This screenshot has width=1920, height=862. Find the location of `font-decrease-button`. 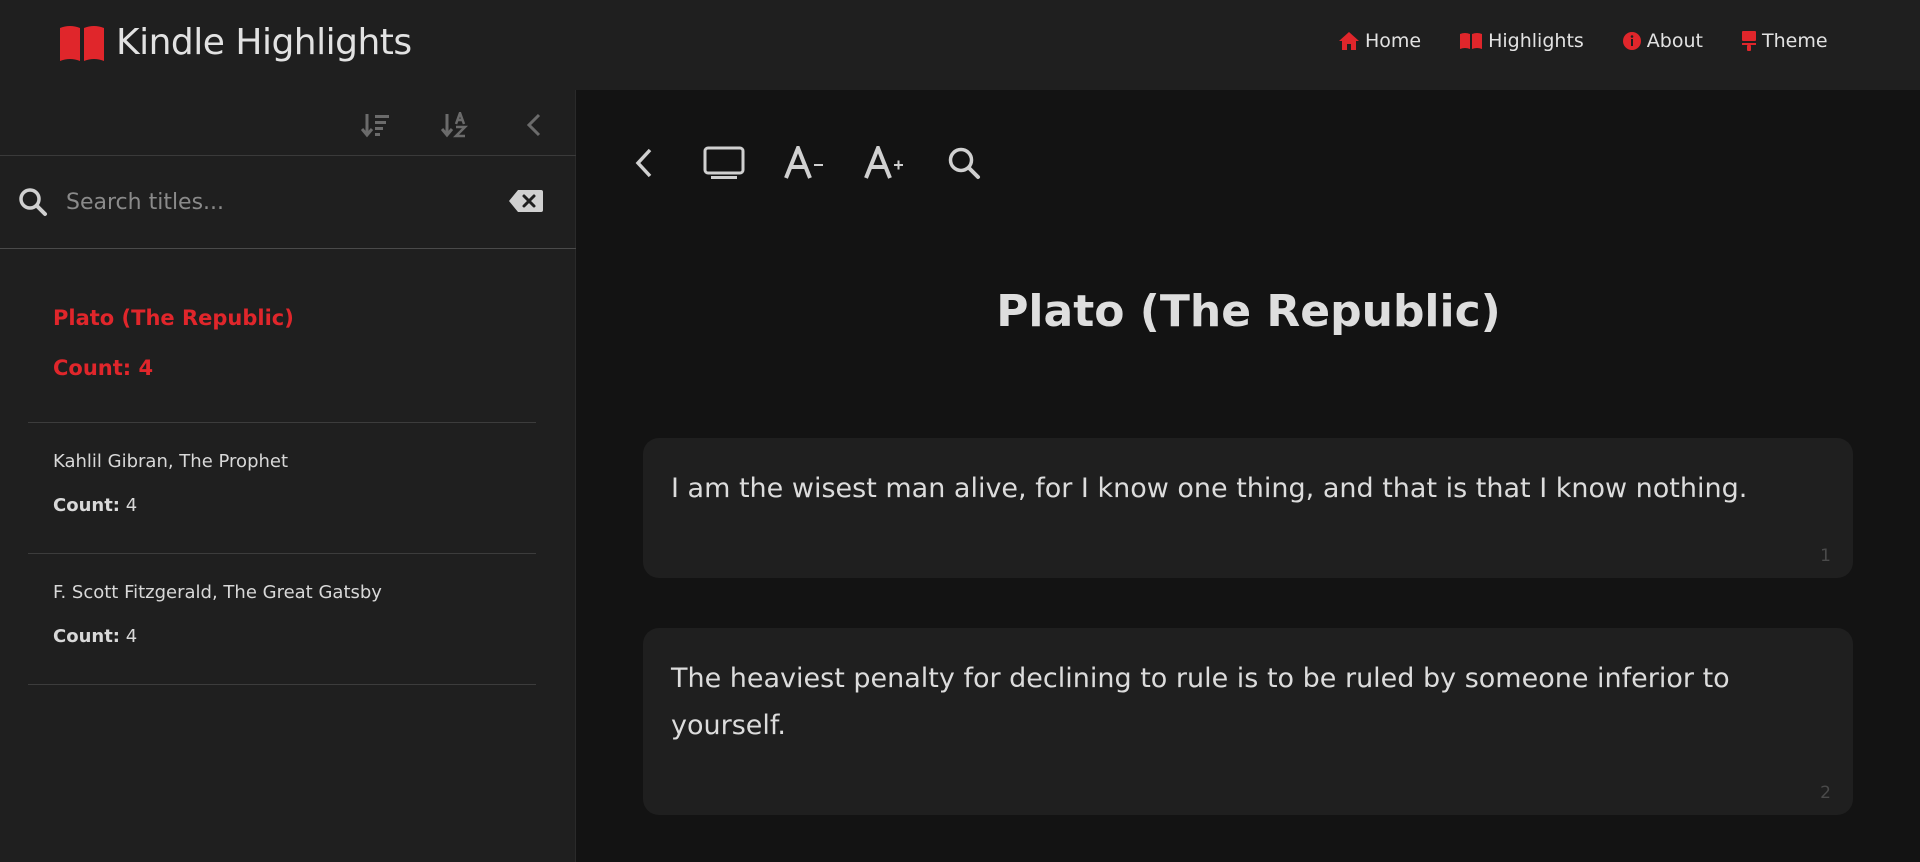

font-decrease-button is located at coordinates (804, 163).